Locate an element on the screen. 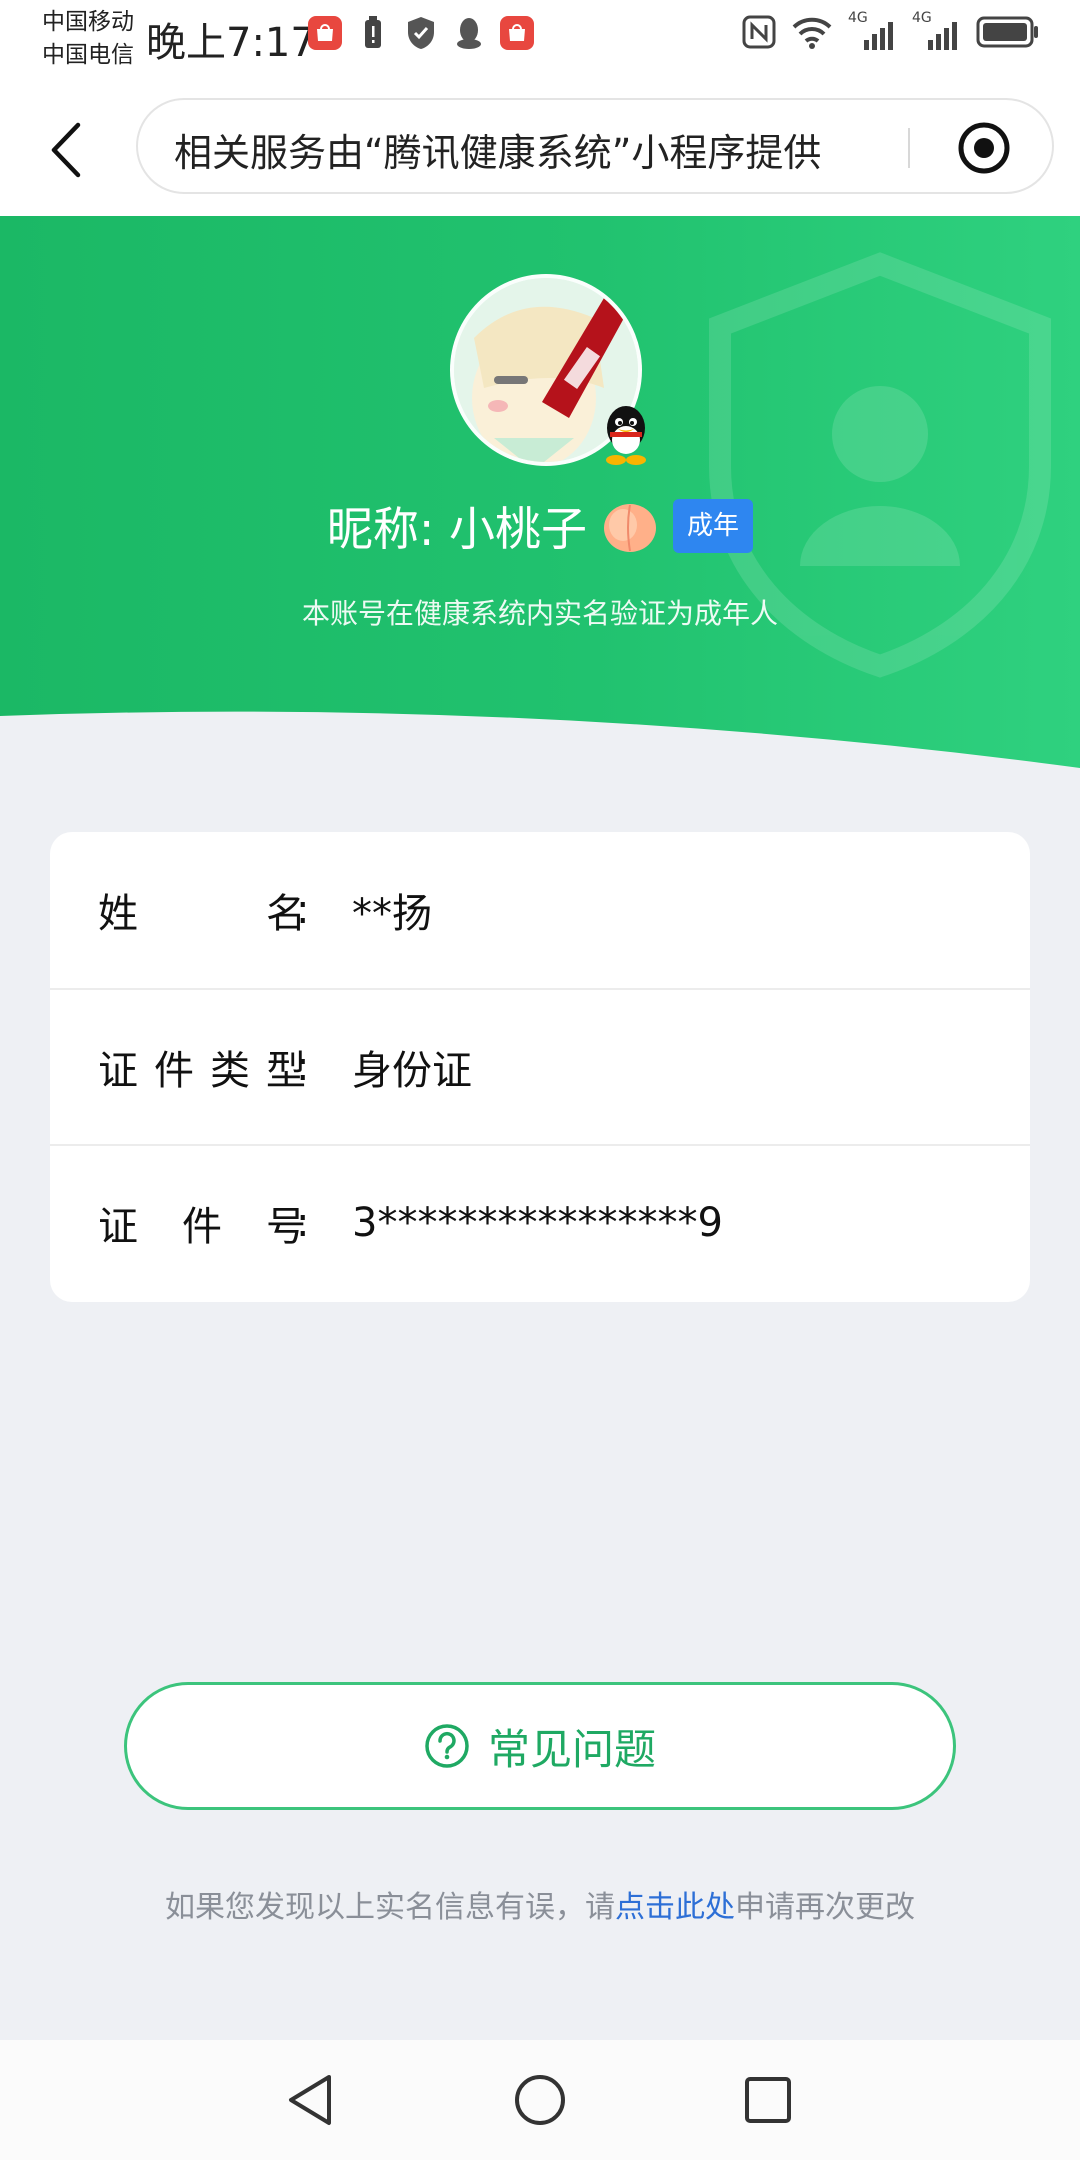 This screenshot has height=2160, width=1080. target-circle-icon is located at coordinates (984, 148).